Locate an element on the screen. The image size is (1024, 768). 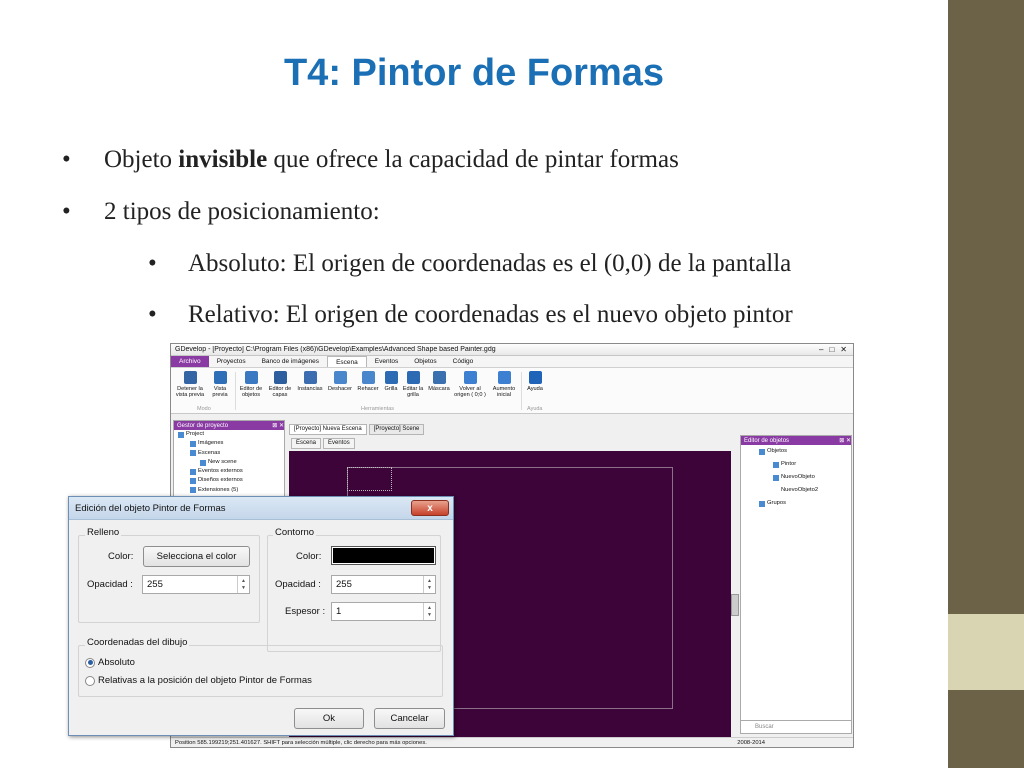
object-search-input: Buscar is located at coordinates (796, 727).